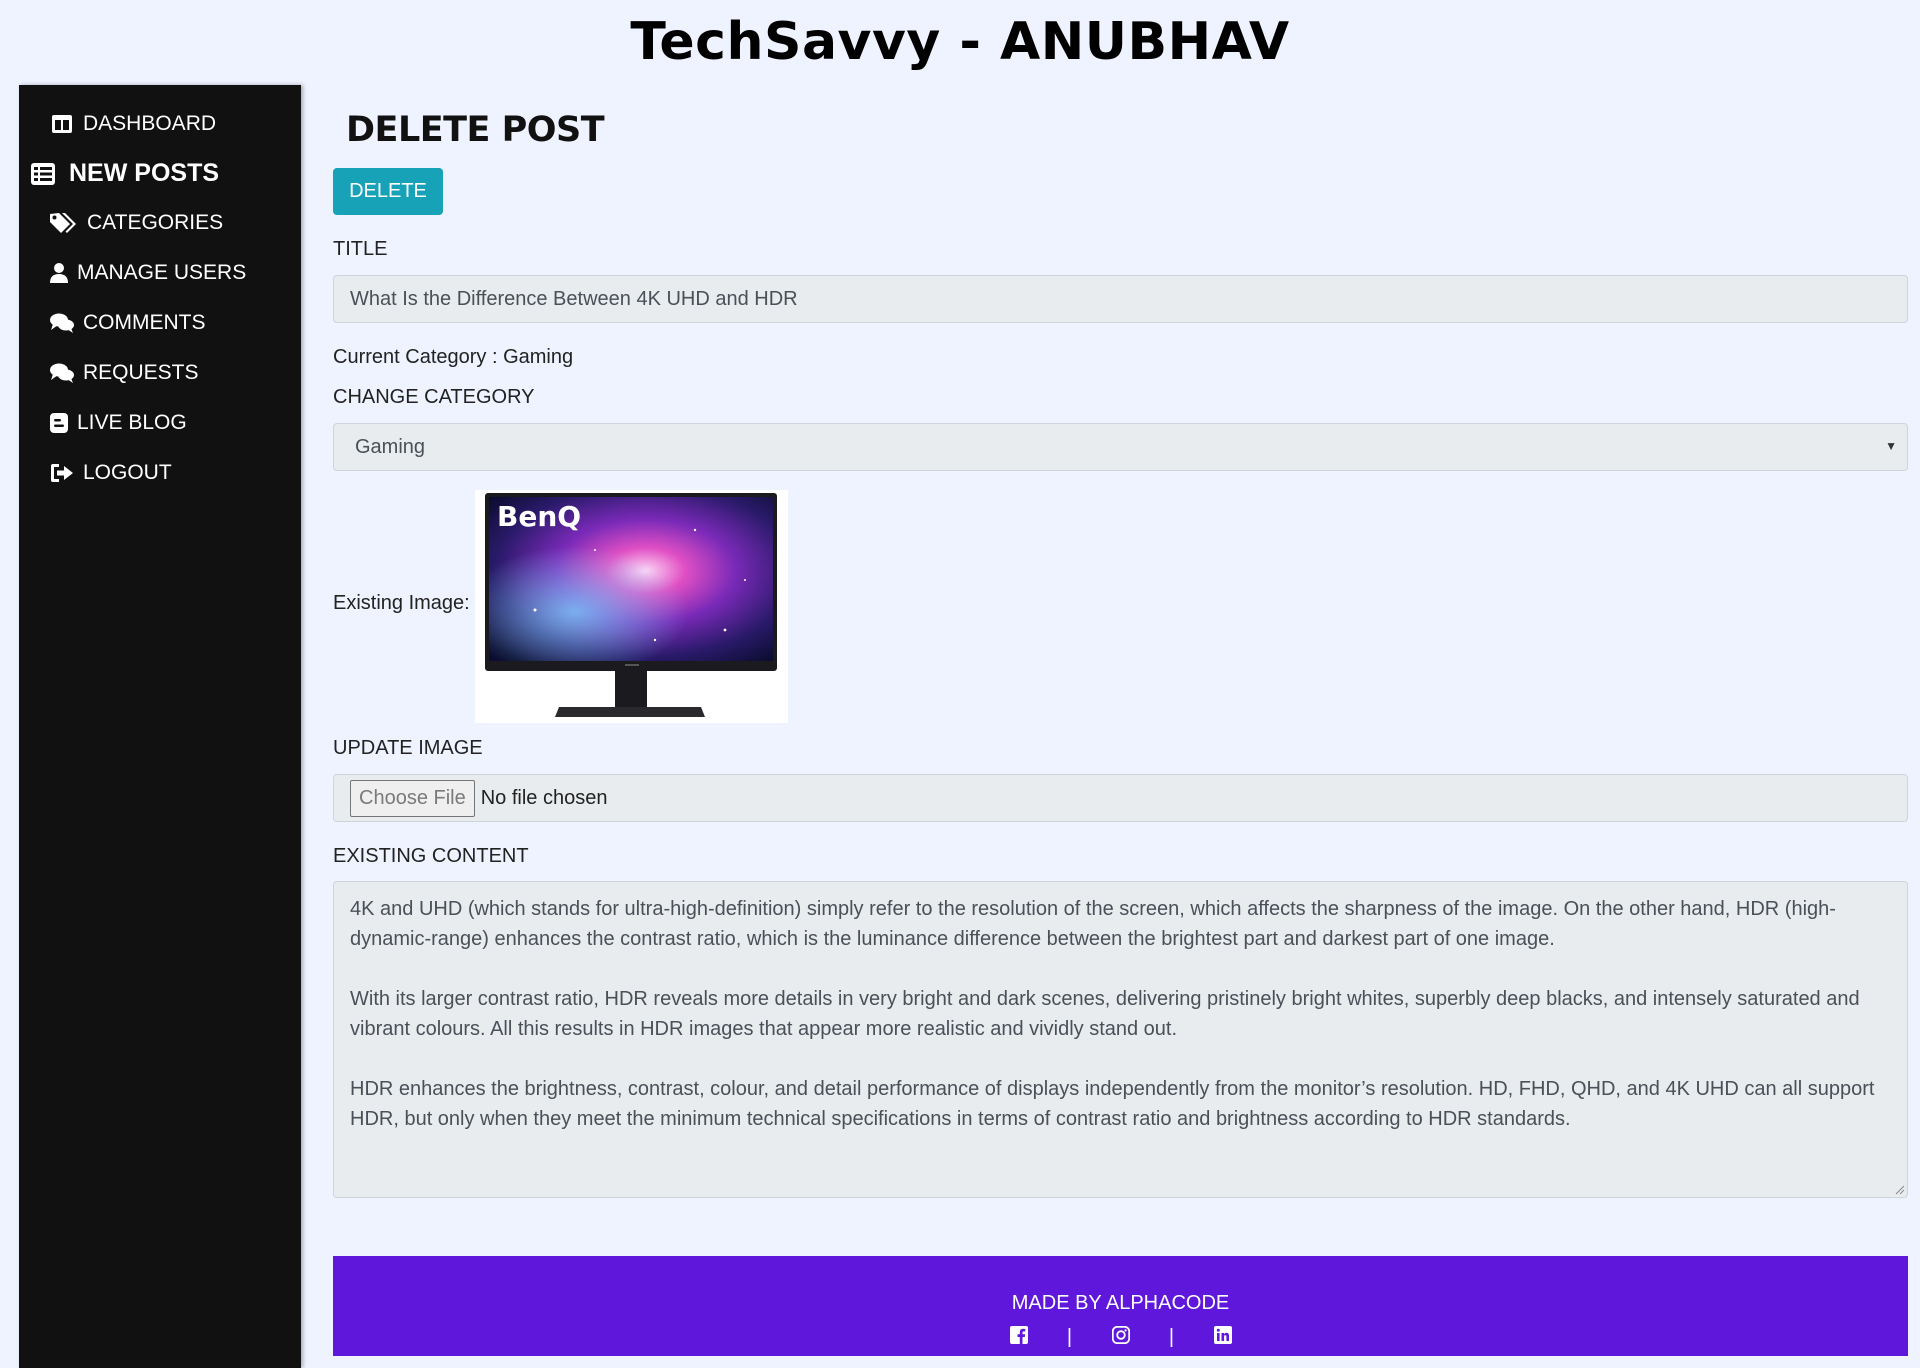  I want to click on sidebar-item-label: LIVE BLOG, so click(132, 422).